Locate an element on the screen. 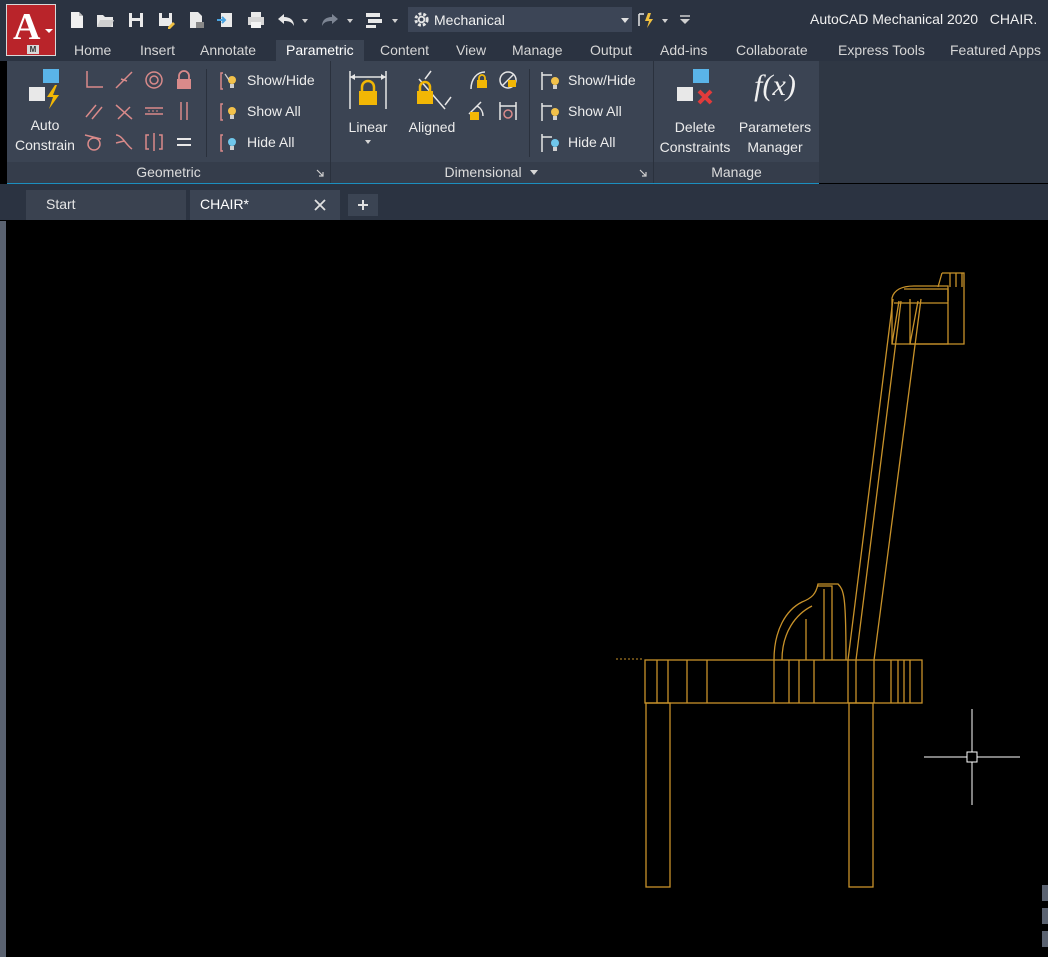 The image size is (1048, 957). horizontal-icon is located at coordinates (154, 111).